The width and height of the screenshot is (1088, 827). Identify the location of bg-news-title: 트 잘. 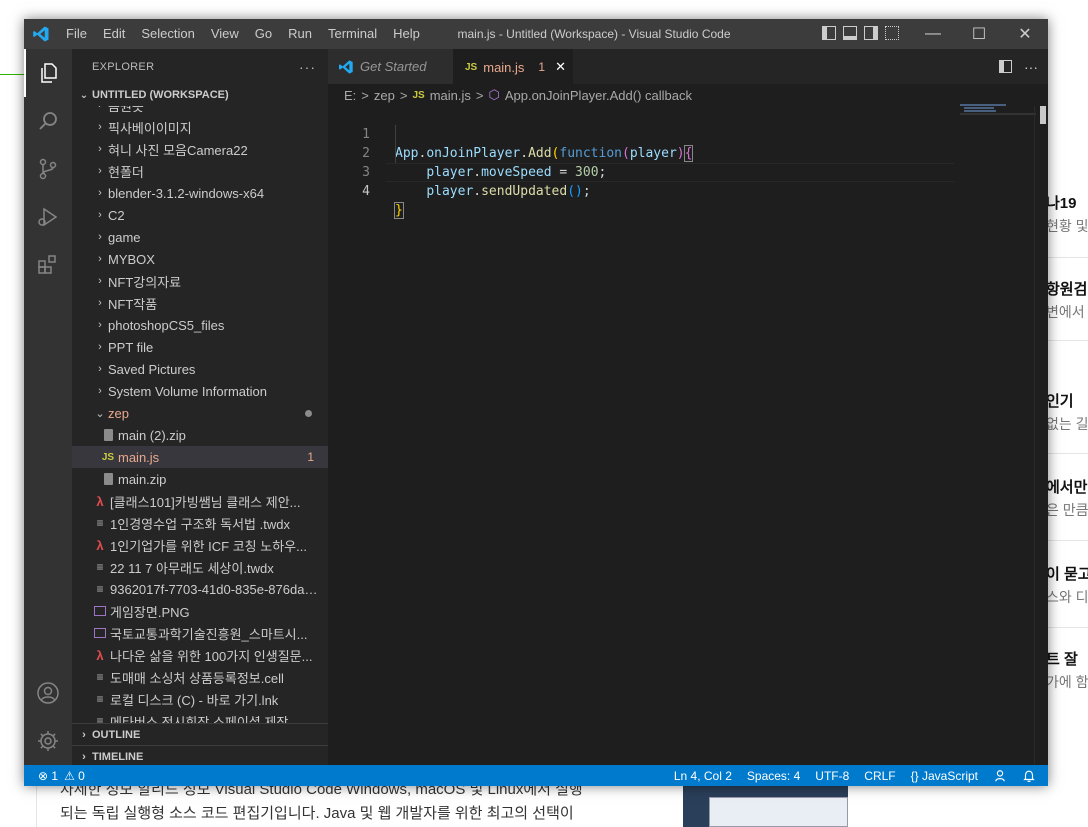
(1067, 658).